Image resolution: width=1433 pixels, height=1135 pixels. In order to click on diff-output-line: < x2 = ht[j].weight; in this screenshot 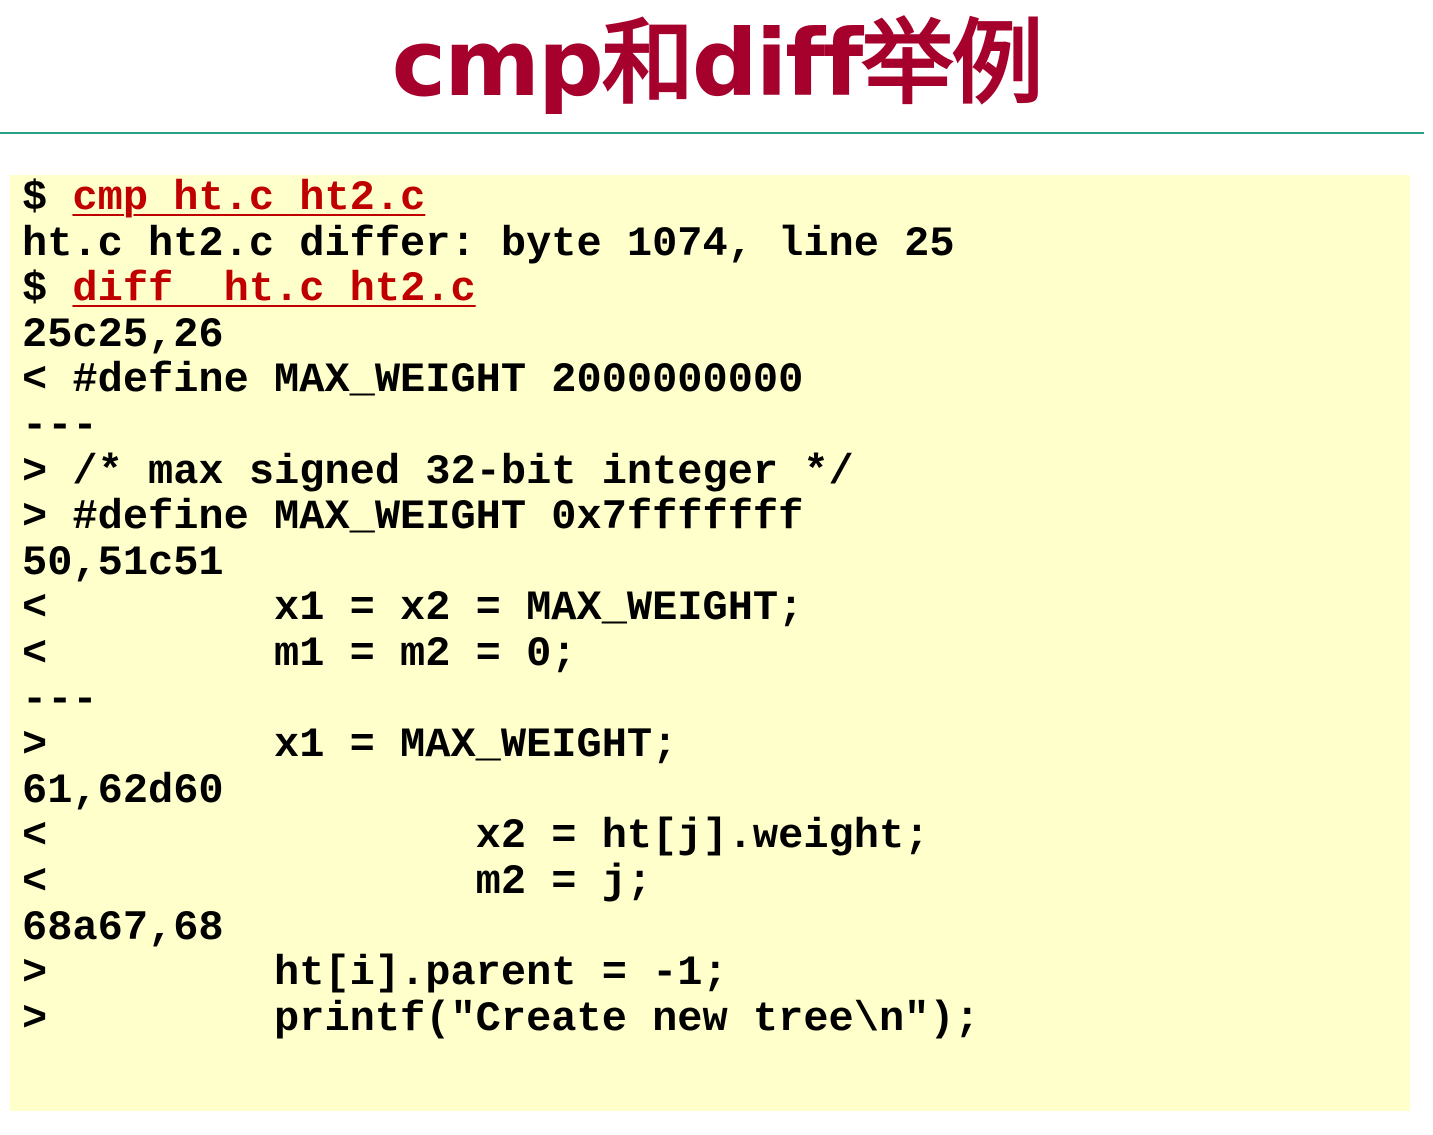, I will do `click(476, 836)`.